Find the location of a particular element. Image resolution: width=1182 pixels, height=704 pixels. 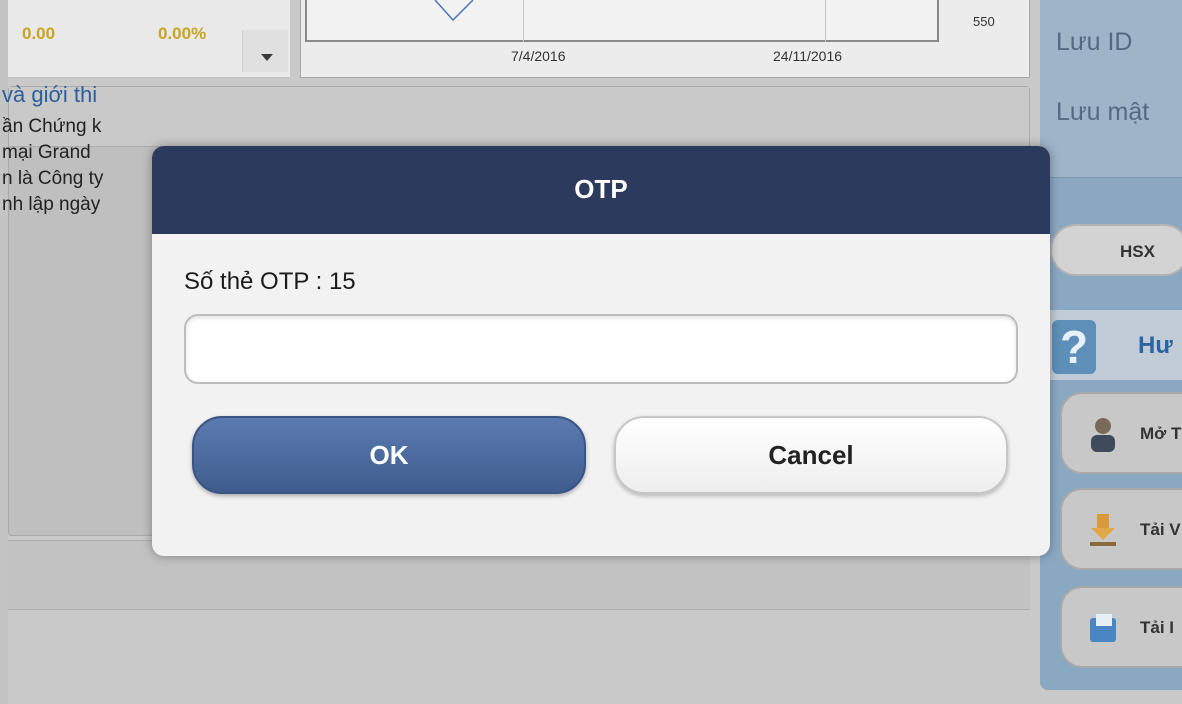

otp-input is located at coordinates (601, 349).